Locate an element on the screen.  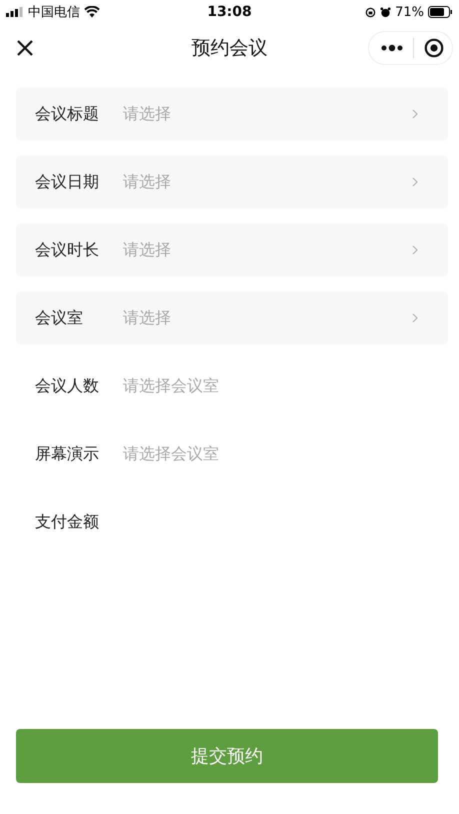
target-icon is located at coordinates (434, 48).